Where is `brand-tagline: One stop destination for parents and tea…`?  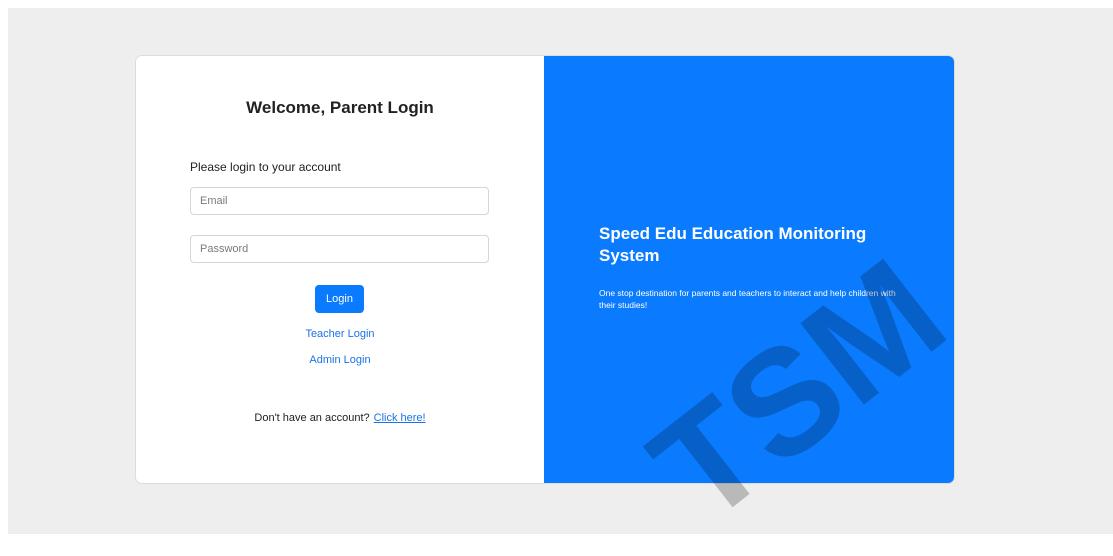 brand-tagline: One stop destination for parents and tea… is located at coordinates (747, 299).